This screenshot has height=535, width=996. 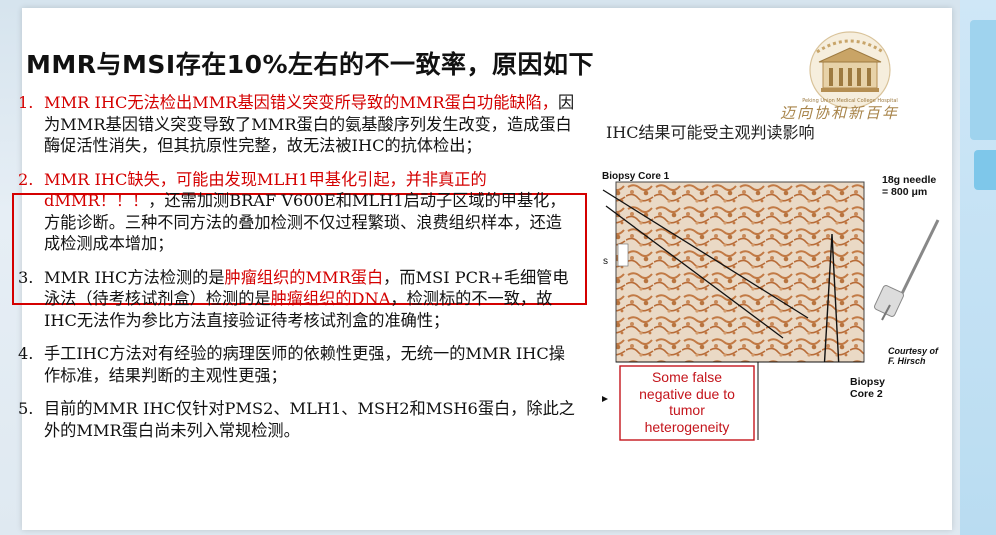 I want to click on item-highlight: 肿瘤组织的DNA, so click(x=330, y=298).